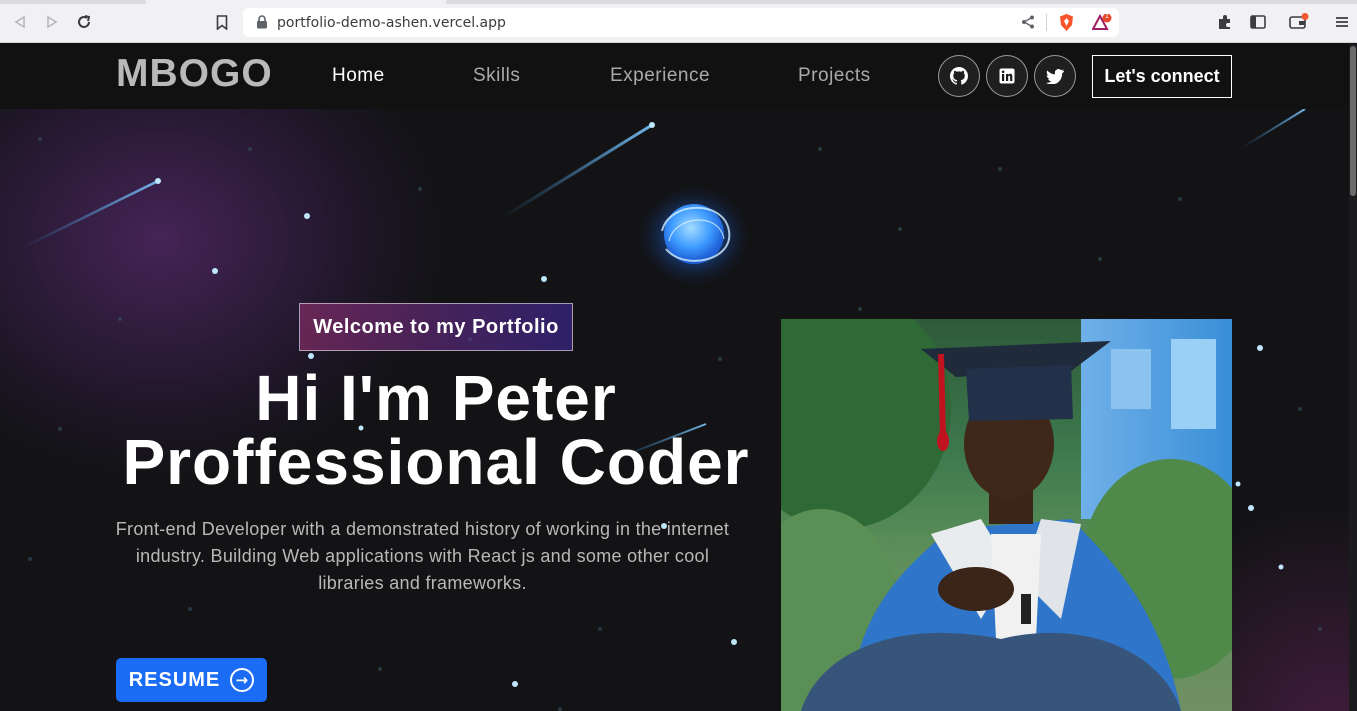  Describe the element at coordinates (52, 22) in the screenshot. I see `forward-icon` at that location.